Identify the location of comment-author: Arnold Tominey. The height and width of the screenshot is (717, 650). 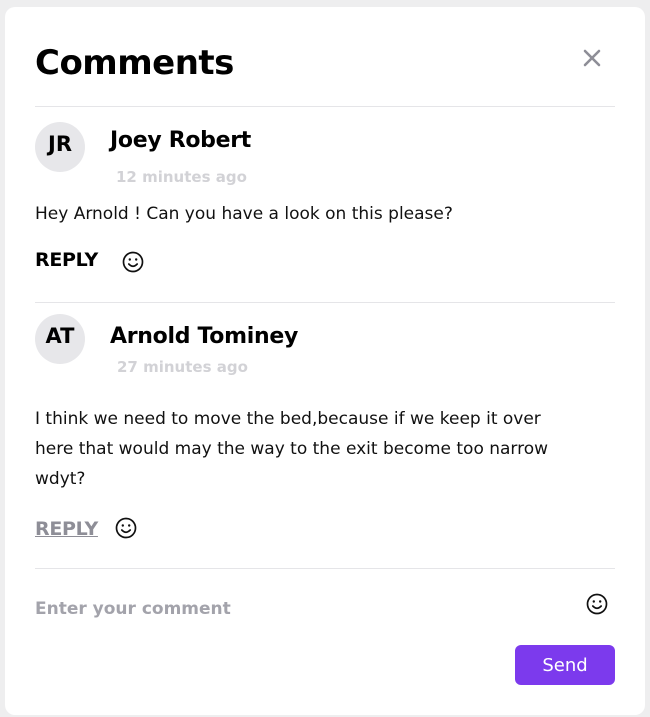
(204, 336).